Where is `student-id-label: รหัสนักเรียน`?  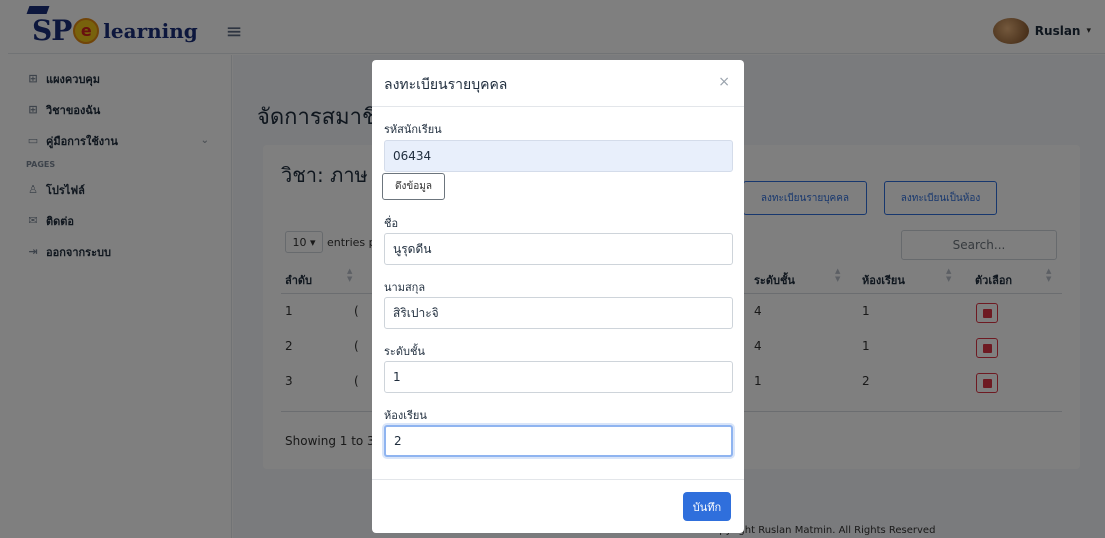 student-id-label: รหัสนักเรียน is located at coordinates (413, 129).